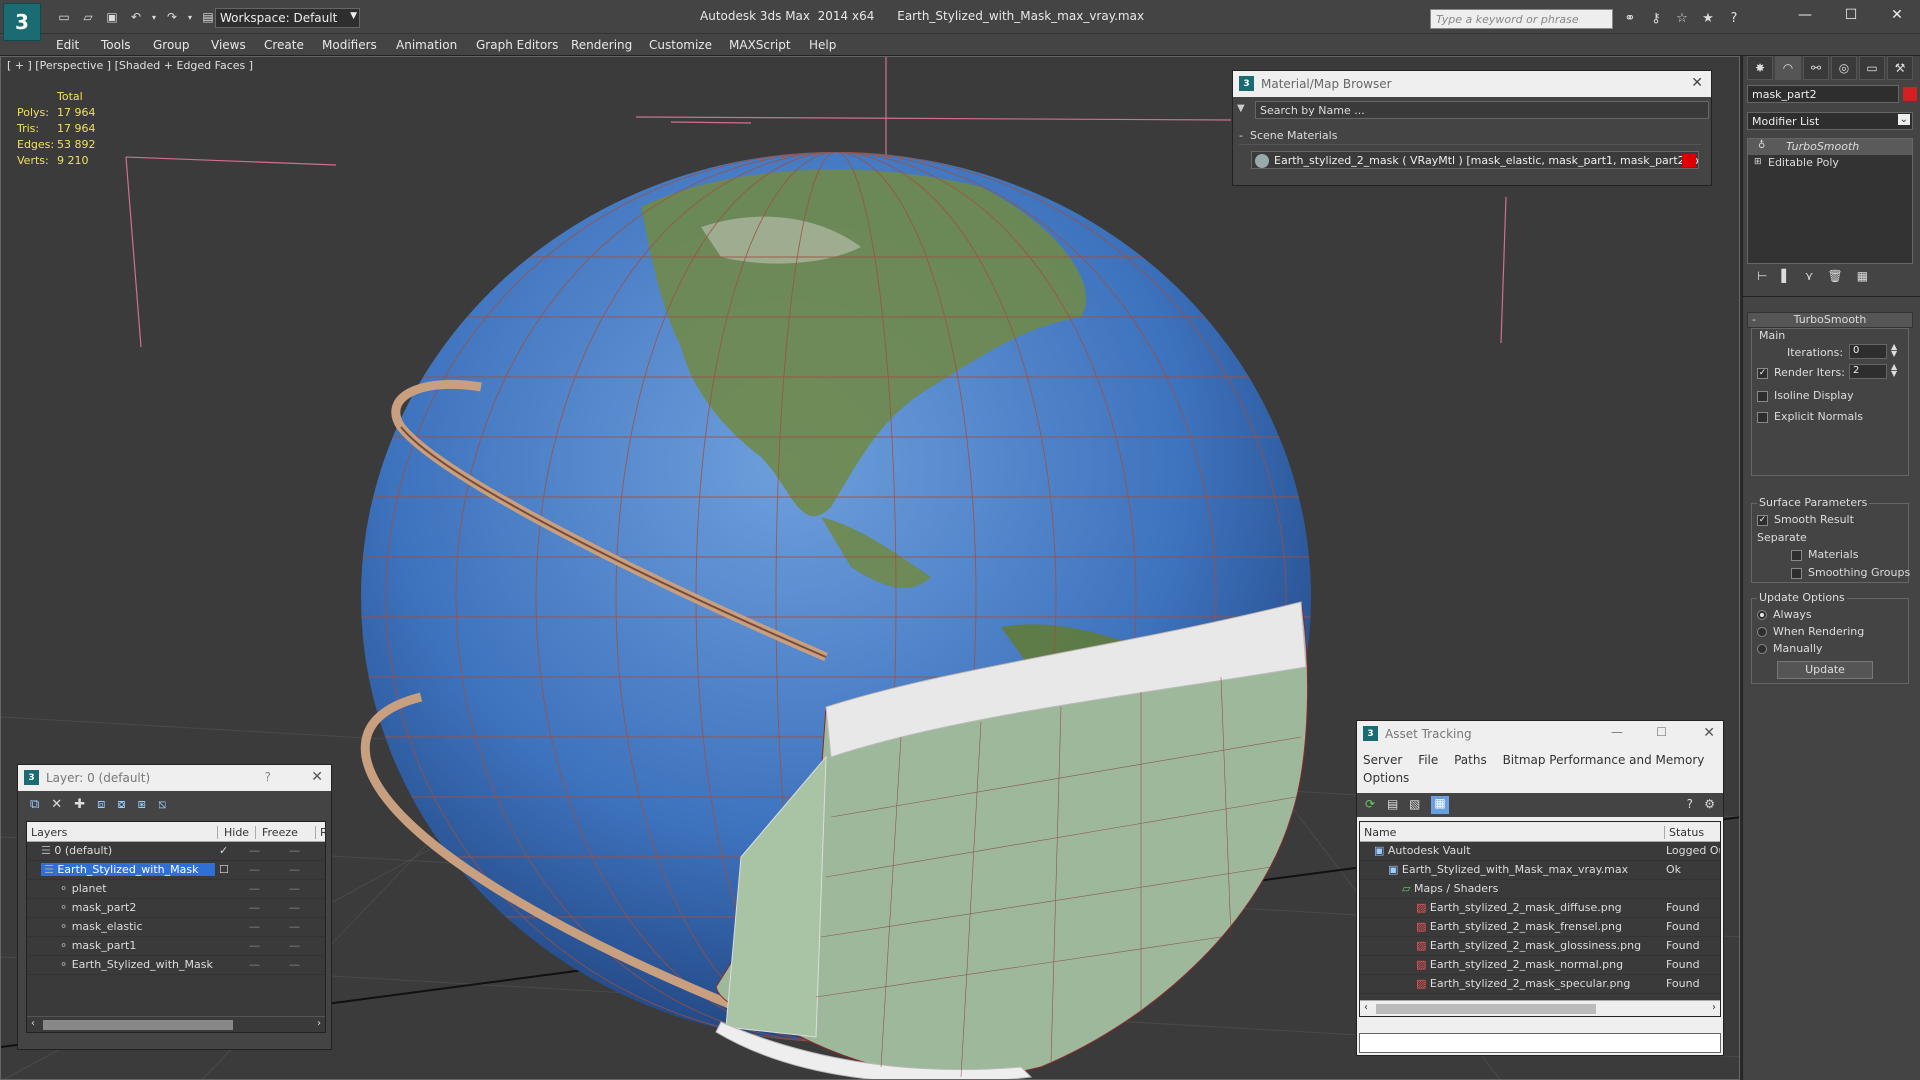 Image resolution: width=1920 pixels, height=1080 pixels. Describe the element at coordinates (1785, 276) in the screenshot. I see `show-end-result-icon: ▌` at that location.